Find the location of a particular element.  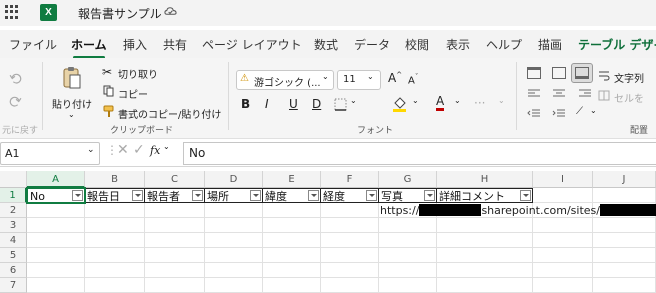

paste-dropdown-chevron-icon: ⌄ is located at coordinates (71, 114).